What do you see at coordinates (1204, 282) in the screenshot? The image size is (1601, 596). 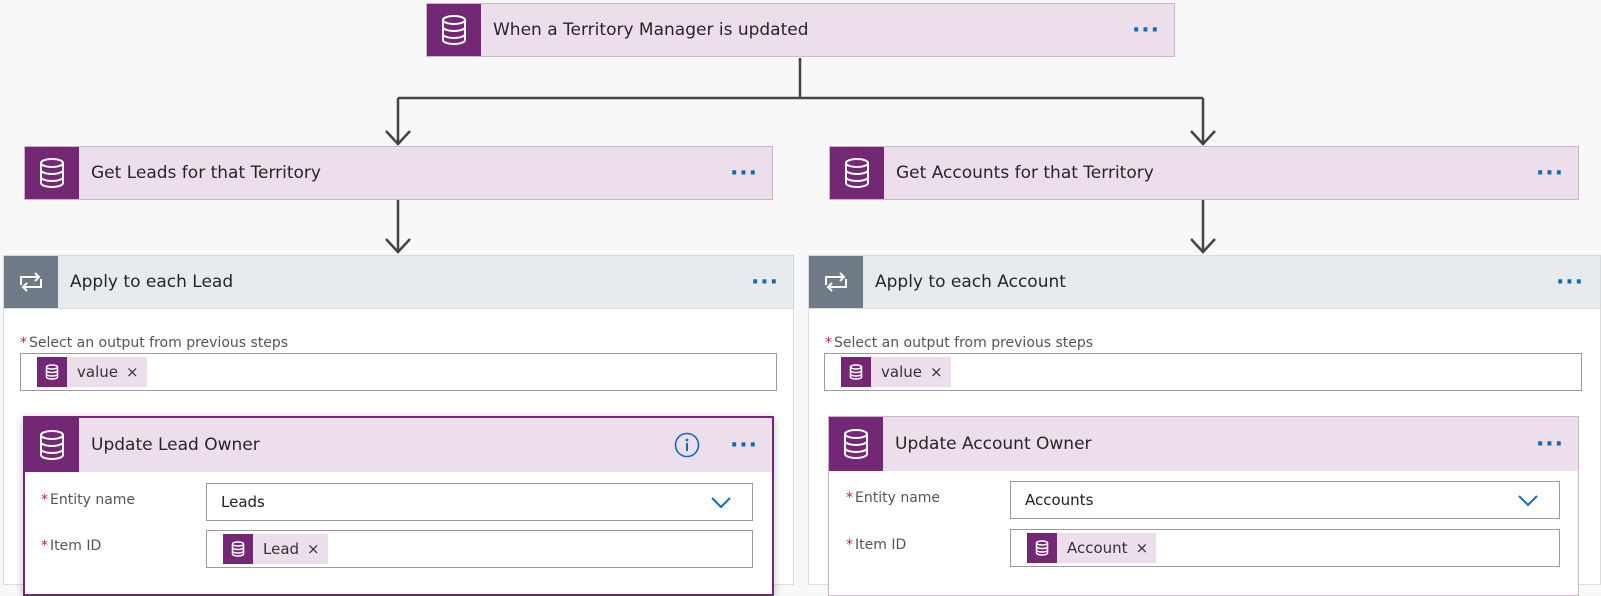 I see `apply-each-account-header: Apply to each Account ···` at bounding box center [1204, 282].